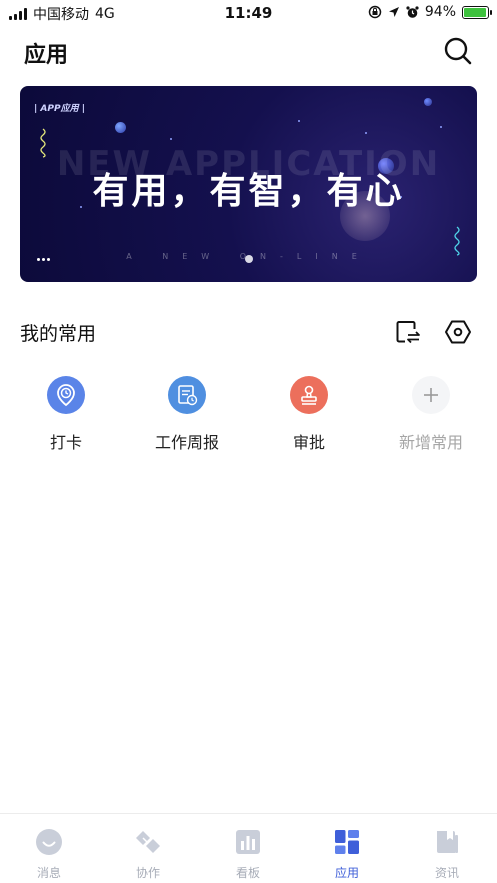 The width and height of the screenshot is (497, 883). I want to click on message-icon, so click(49, 842).